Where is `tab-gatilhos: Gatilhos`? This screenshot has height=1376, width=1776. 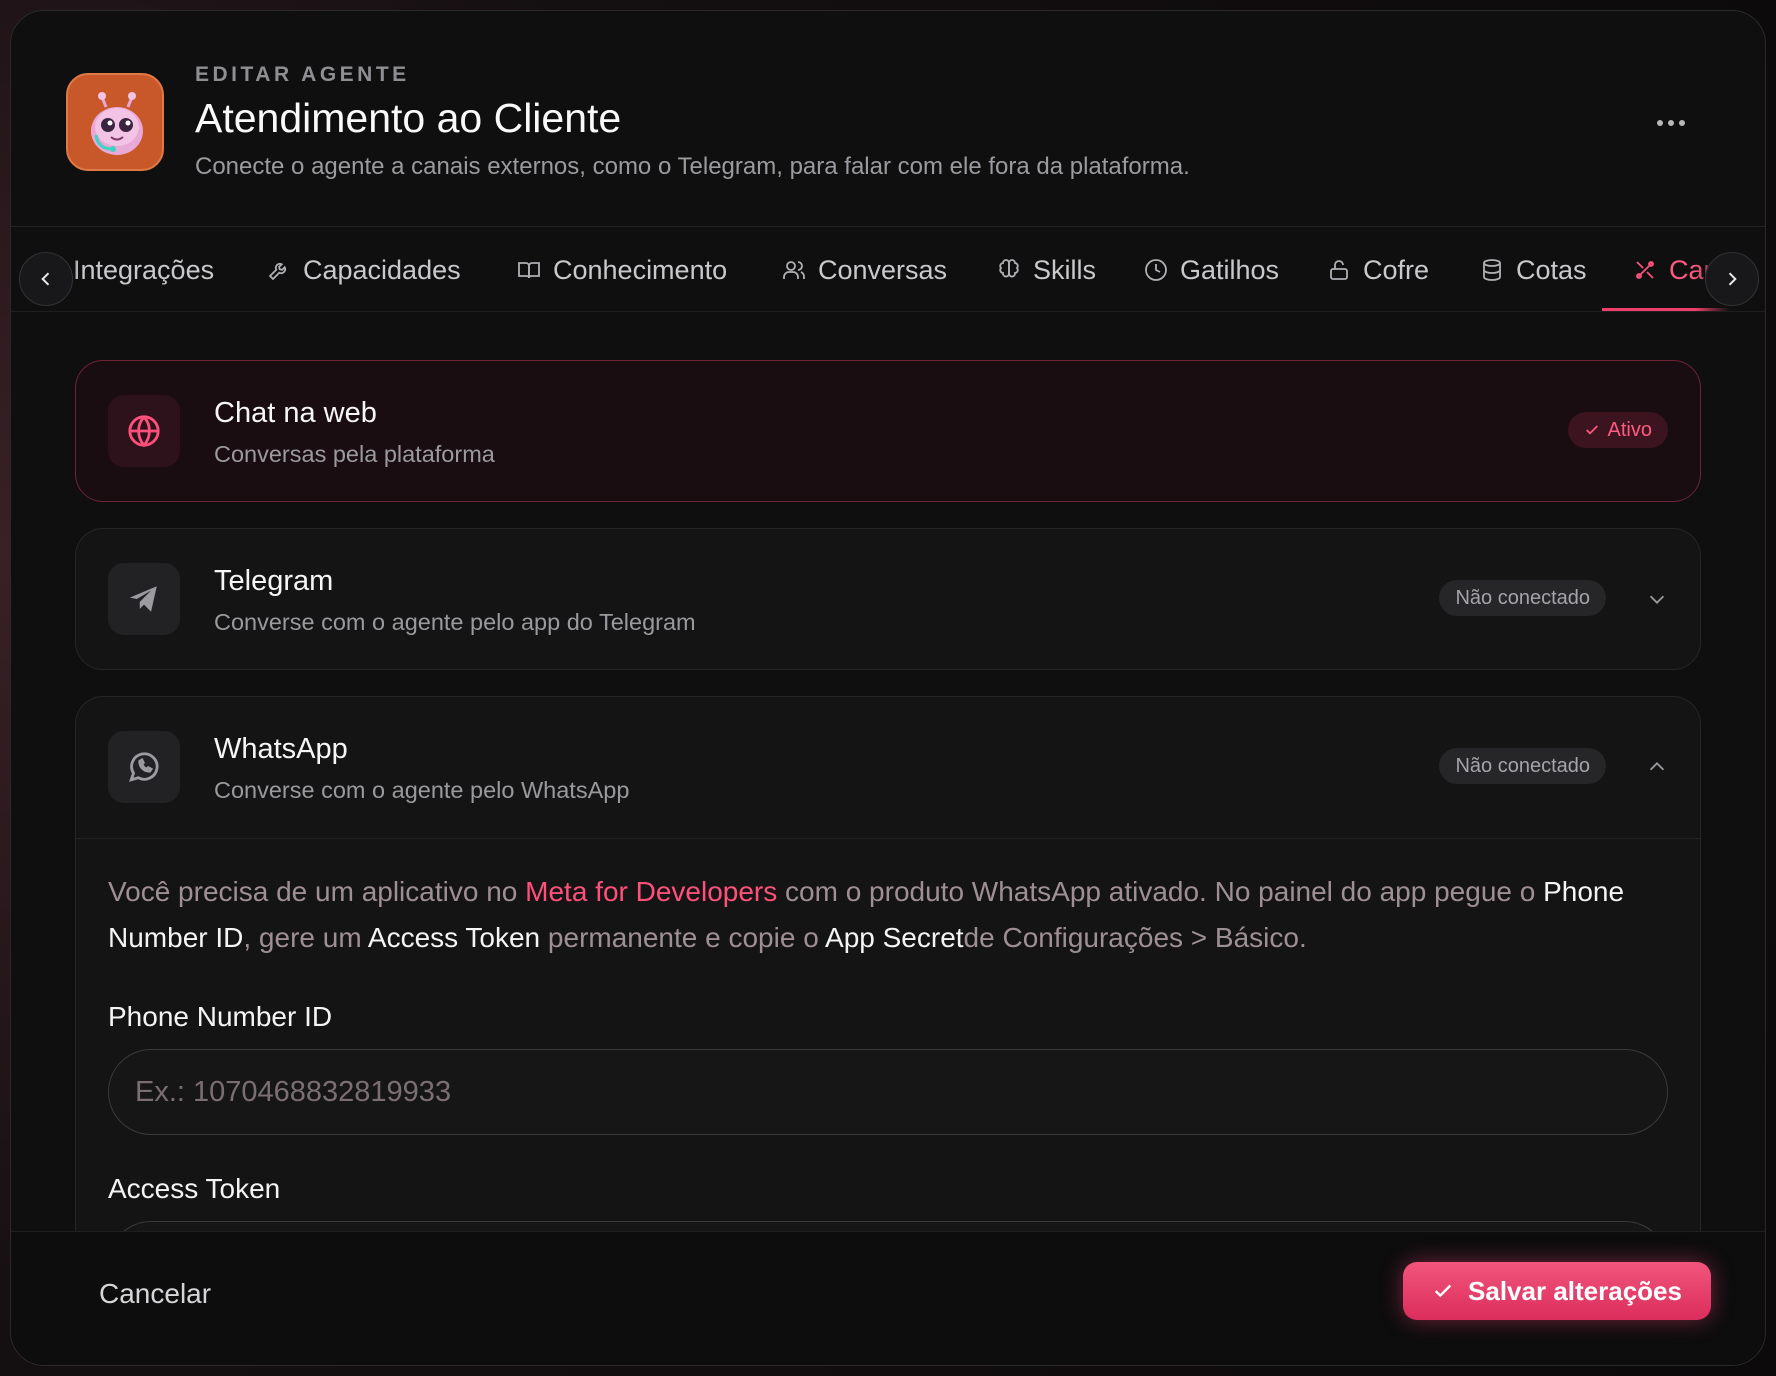
tab-gatilhos: Gatilhos is located at coordinates (1212, 269).